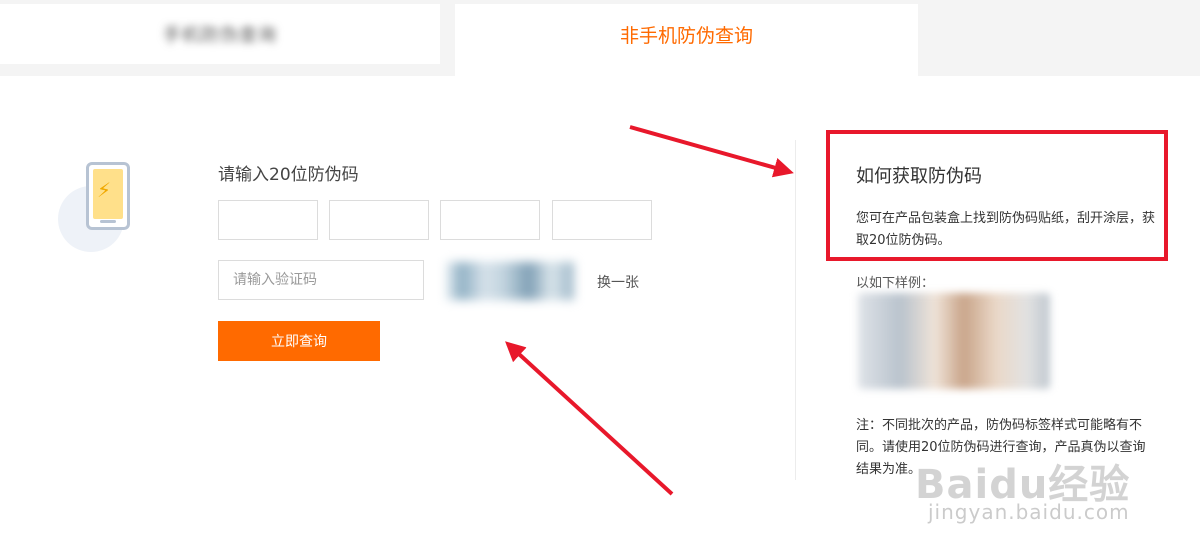 The image size is (1200, 549). Describe the element at coordinates (1029, 512) in the screenshot. I see `watermark-url: jingyan.baidu.com` at that location.